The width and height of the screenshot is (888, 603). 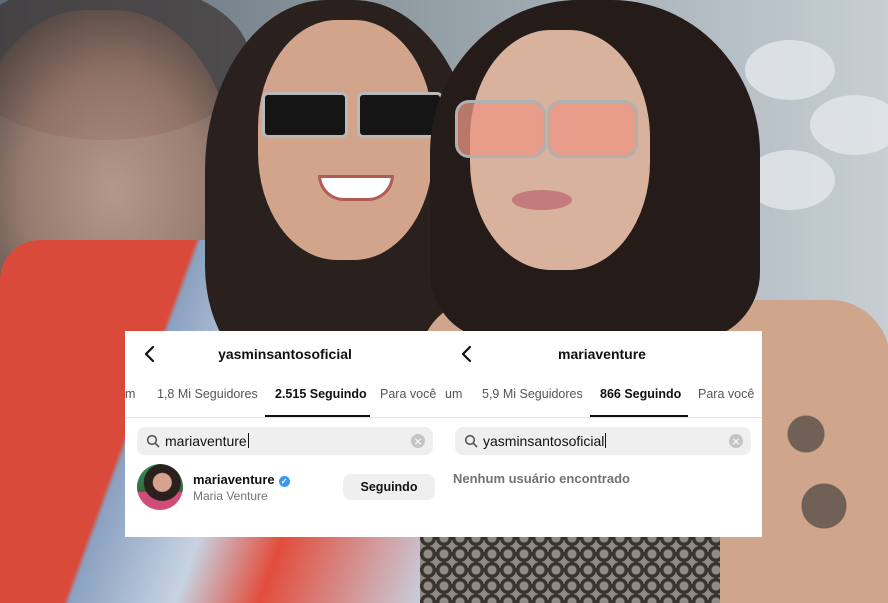 What do you see at coordinates (541, 478) in the screenshot?
I see `no-results-message: Nenhum usuário encontrado` at bounding box center [541, 478].